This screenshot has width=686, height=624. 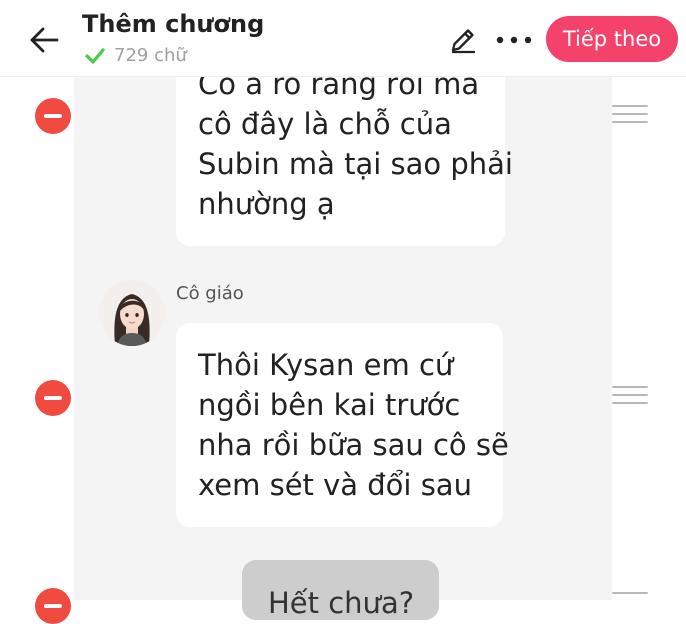 I want to click on message-line: ngồi bên kai trước, so click(x=329, y=405).